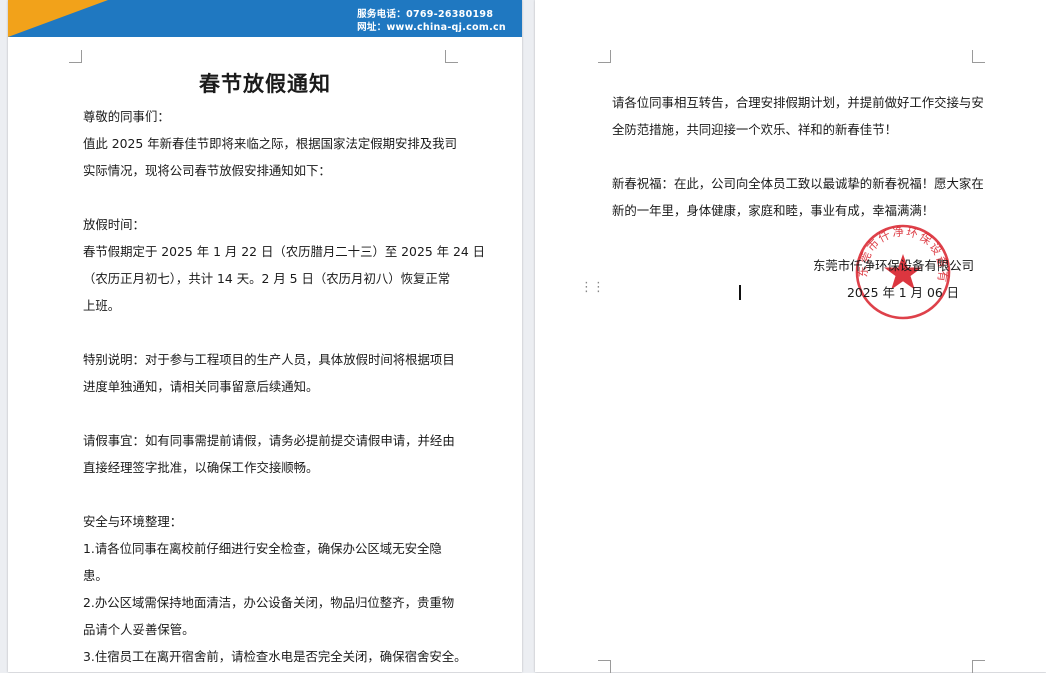 This screenshot has height=673, width=1046. I want to click on body-line: 新春祝福：在此，公司向全体员工致以最诚挚的新春祝福！愿大家在, so click(798, 183).